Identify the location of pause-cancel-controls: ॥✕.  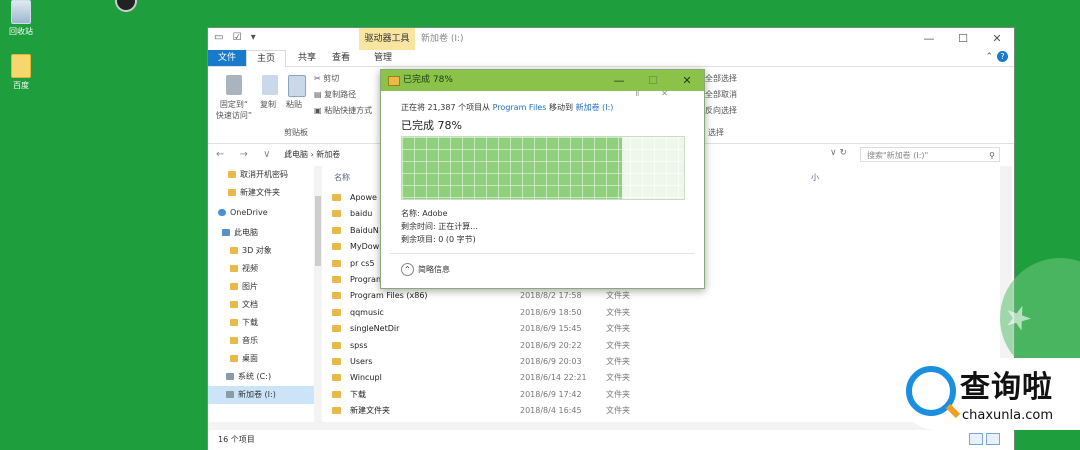
(663, 93).